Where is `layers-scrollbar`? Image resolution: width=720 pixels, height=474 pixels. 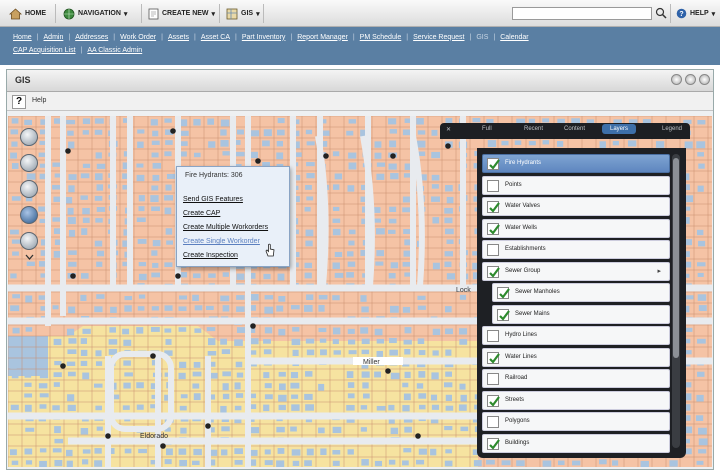
layers-scrollbar is located at coordinates (676, 301).